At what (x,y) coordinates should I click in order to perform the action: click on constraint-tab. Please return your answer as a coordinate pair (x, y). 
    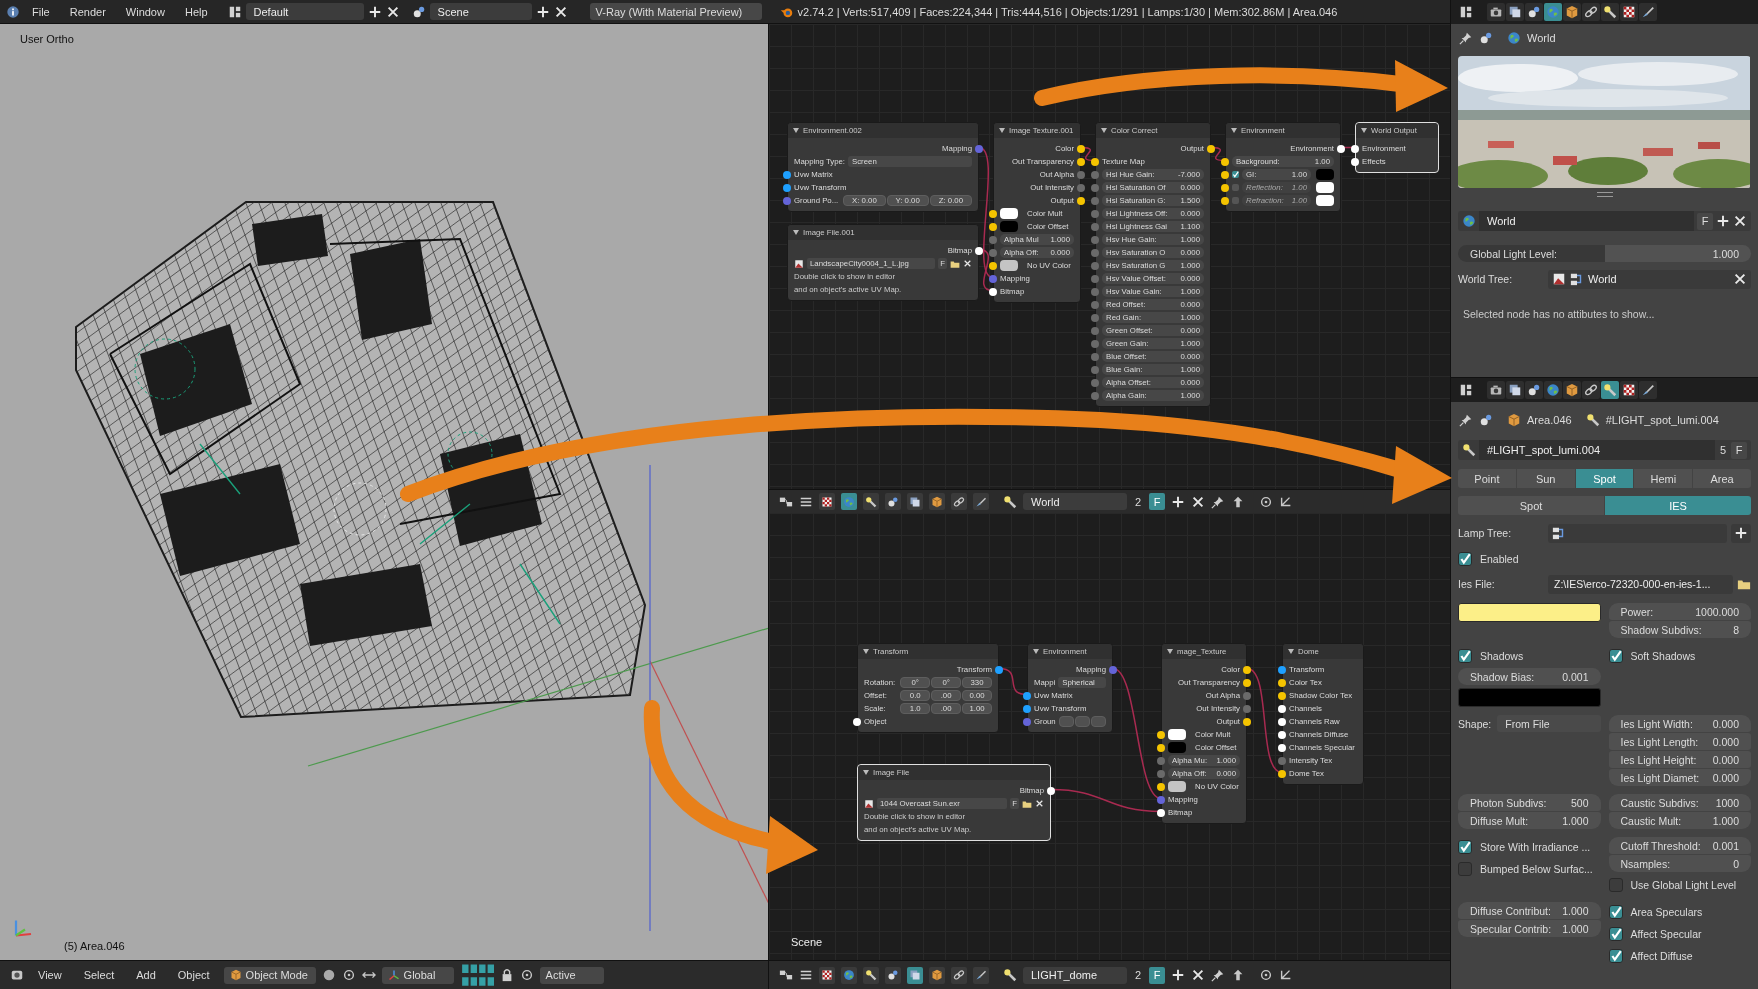
    Looking at the image, I should click on (1591, 390).